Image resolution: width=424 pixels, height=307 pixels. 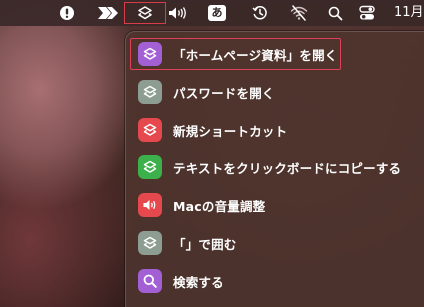 What do you see at coordinates (198, 282) in the screenshot?
I see `menu-item-label: 検索する` at bounding box center [198, 282].